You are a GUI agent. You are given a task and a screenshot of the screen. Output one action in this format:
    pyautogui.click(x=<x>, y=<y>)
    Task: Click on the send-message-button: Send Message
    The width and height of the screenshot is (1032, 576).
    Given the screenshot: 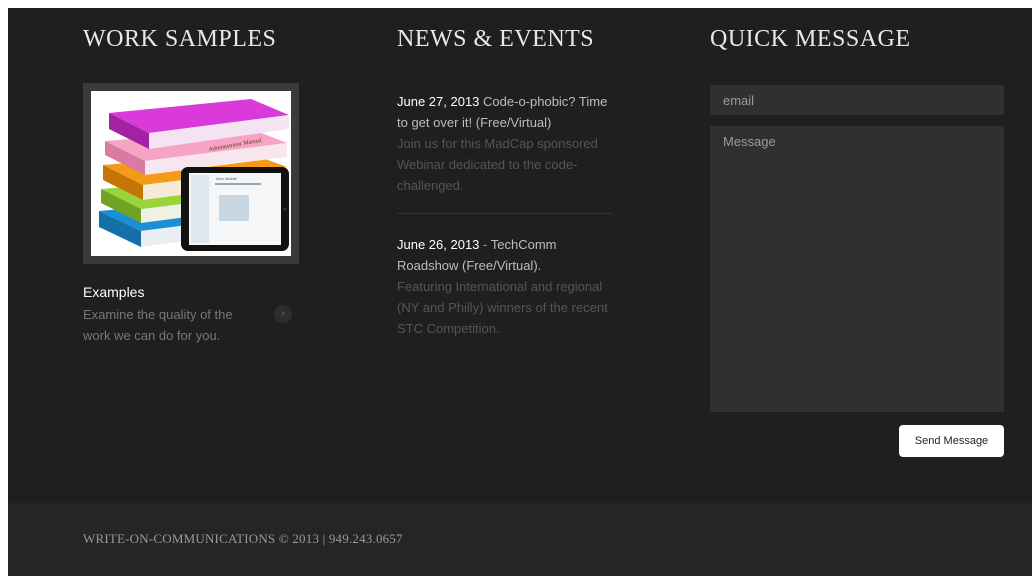 What is the action you would take?
    pyautogui.click(x=951, y=441)
    